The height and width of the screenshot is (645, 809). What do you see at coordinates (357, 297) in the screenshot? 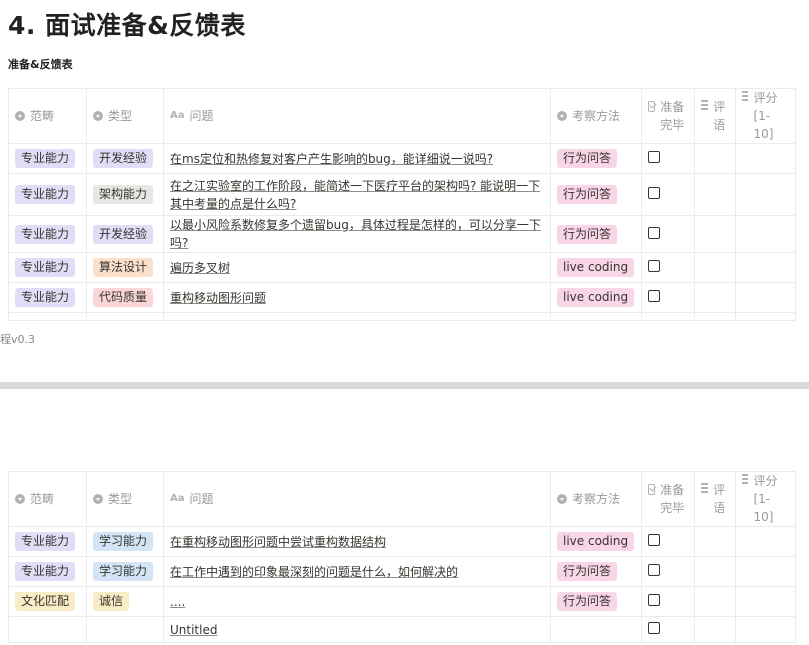
I see `question-cell: 重构移动图形问题` at bounding box center [357, 297].